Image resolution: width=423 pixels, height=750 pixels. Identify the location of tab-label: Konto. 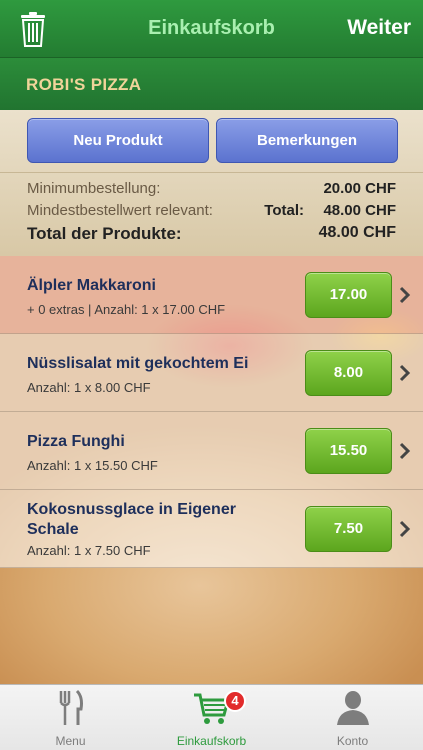
(352, 741).